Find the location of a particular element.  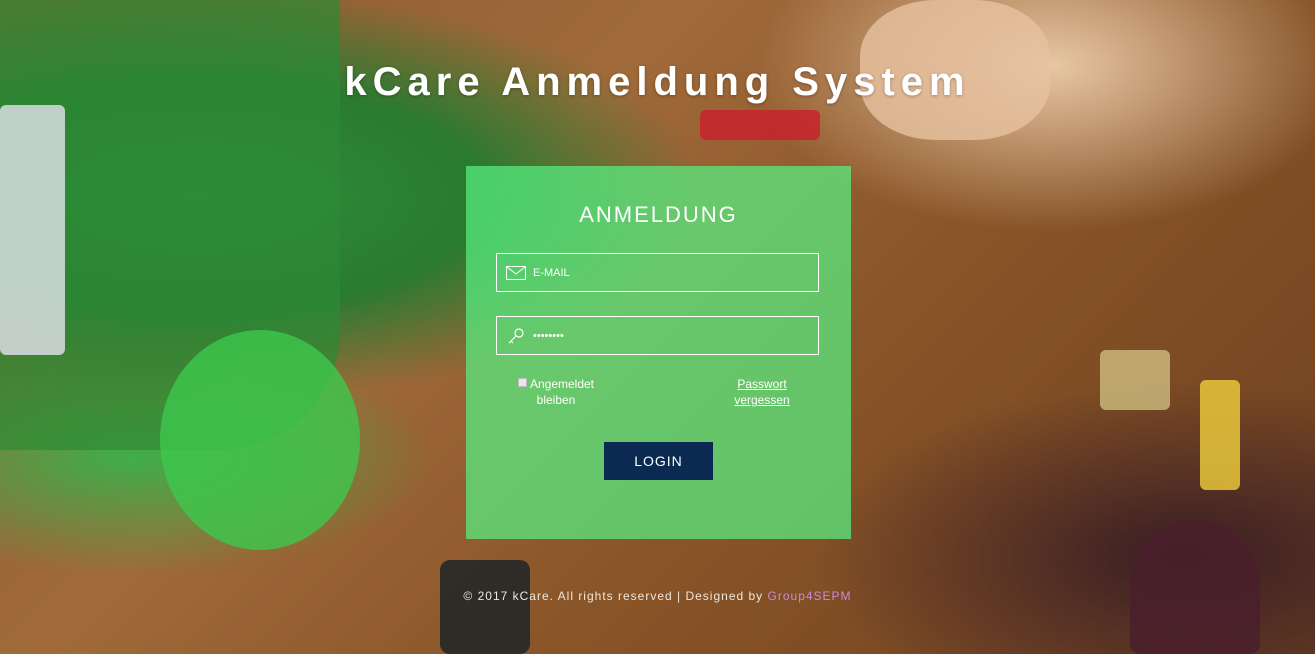

toy-wall is located at coordinates (32, 230).